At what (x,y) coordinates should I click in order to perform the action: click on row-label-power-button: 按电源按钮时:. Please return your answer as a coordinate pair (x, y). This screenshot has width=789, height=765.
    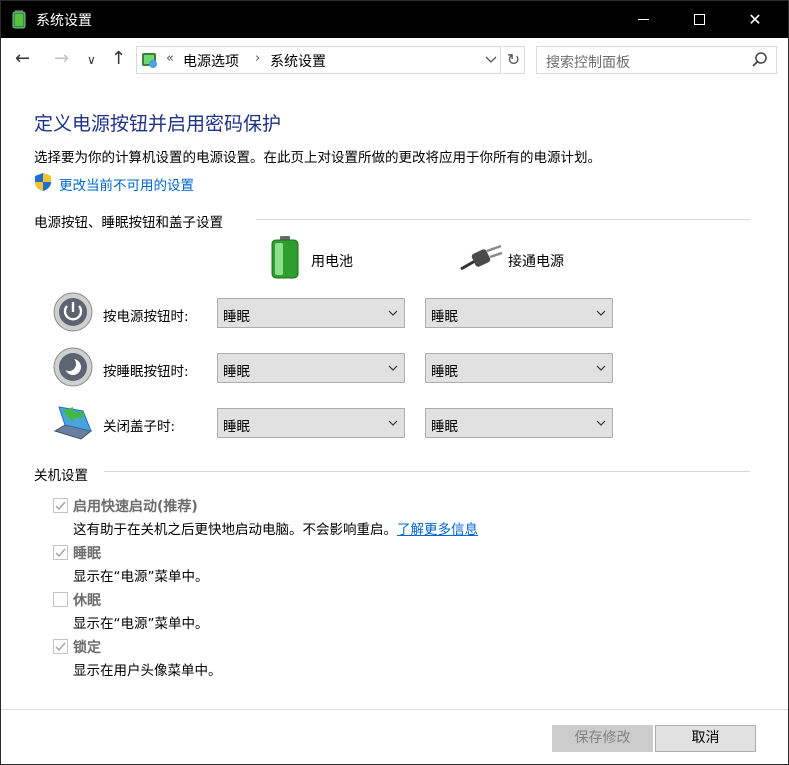
    Looking at the image, I should click on (146, 317).